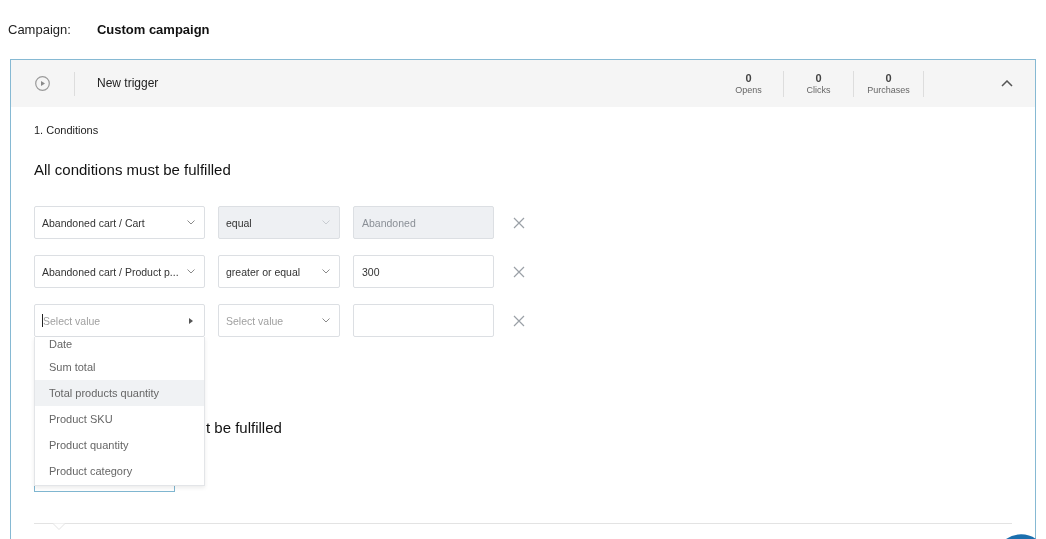  What do you see at coordinates (1007, 83) in the screenshot?
I see `chevron-up-icon` at bounding box center [1007, 83].